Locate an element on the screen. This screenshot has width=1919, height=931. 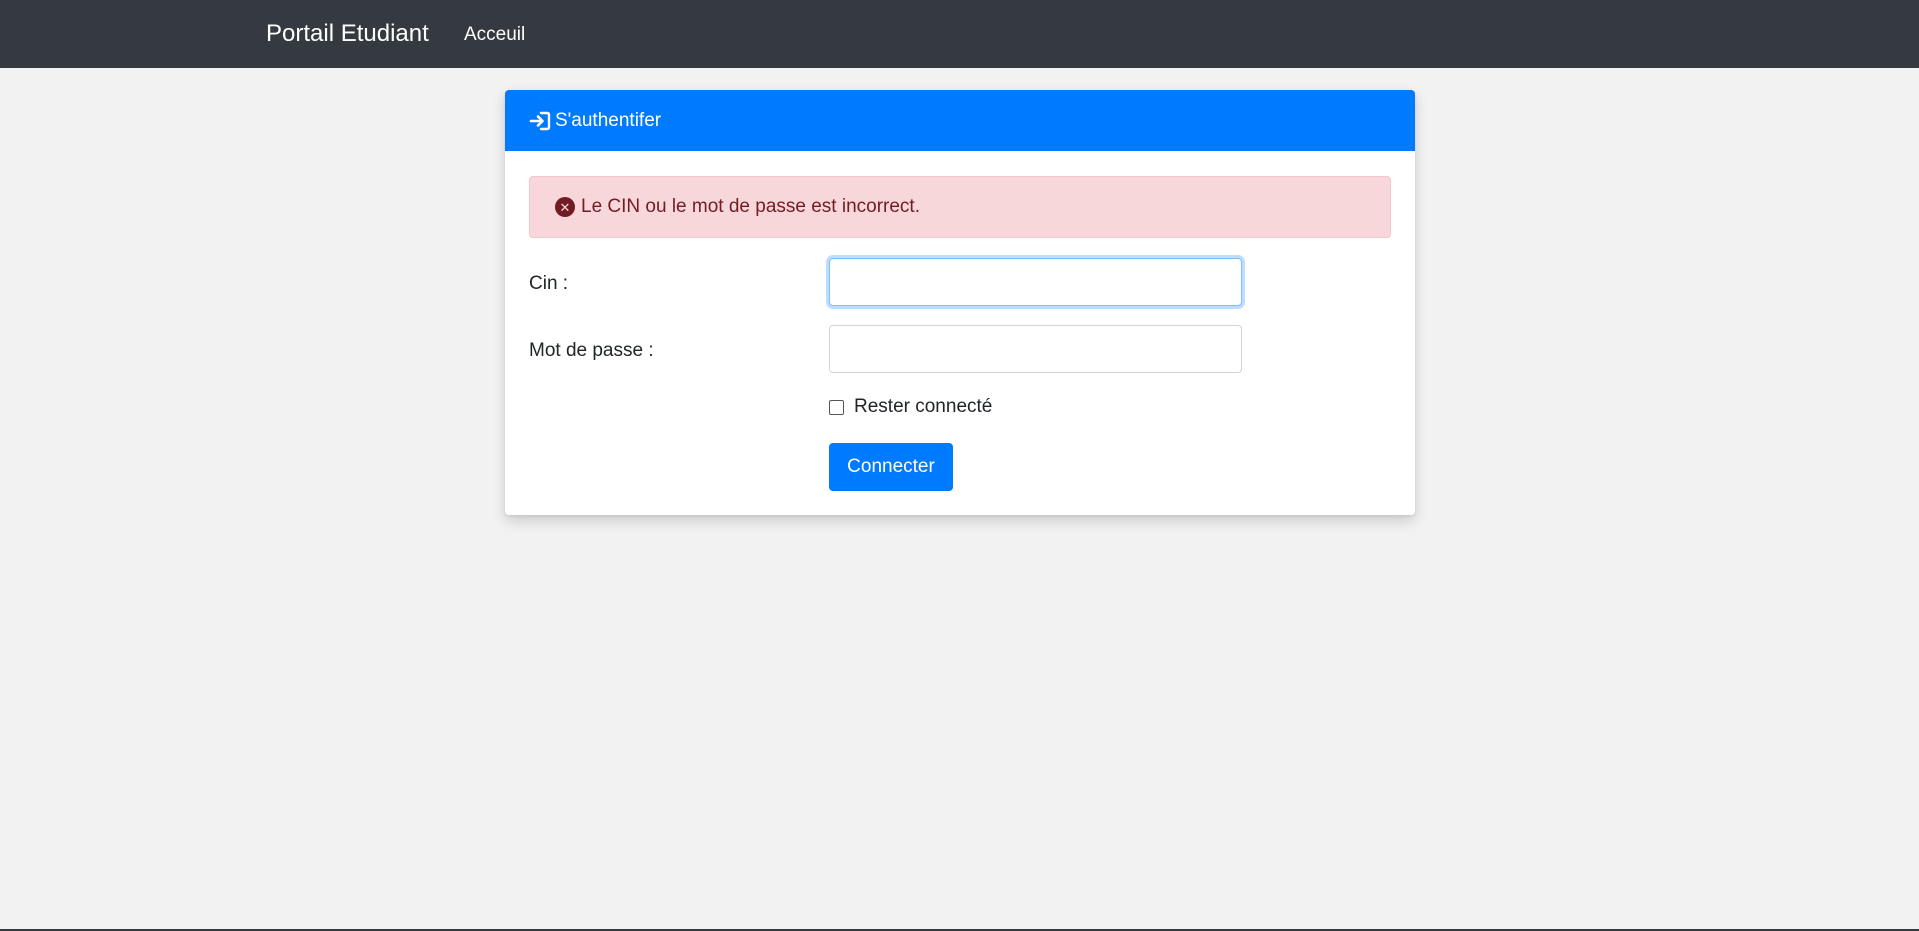
circle-x-icon: ✕ is located at coordinates (565, 207).